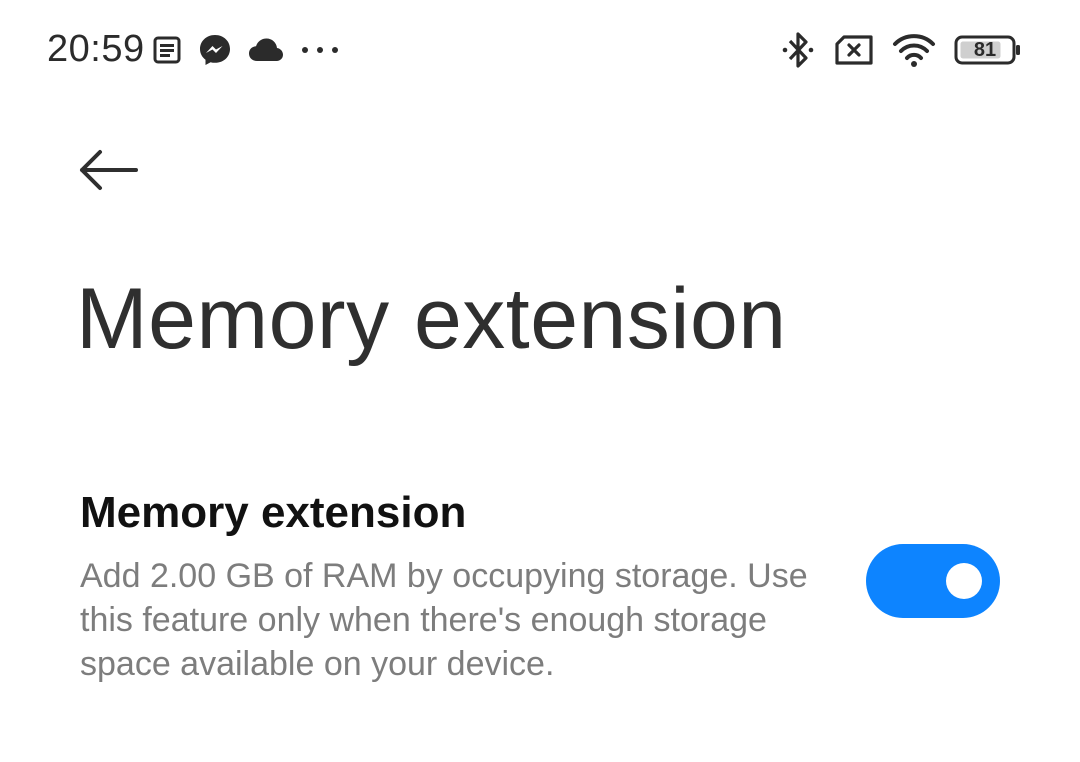 Image resolution: width=1080 pixels, height=762 pixels. Describe the element at coordinates (320, 50) in the screenshot. I see `more-notifications-icon` at that location.